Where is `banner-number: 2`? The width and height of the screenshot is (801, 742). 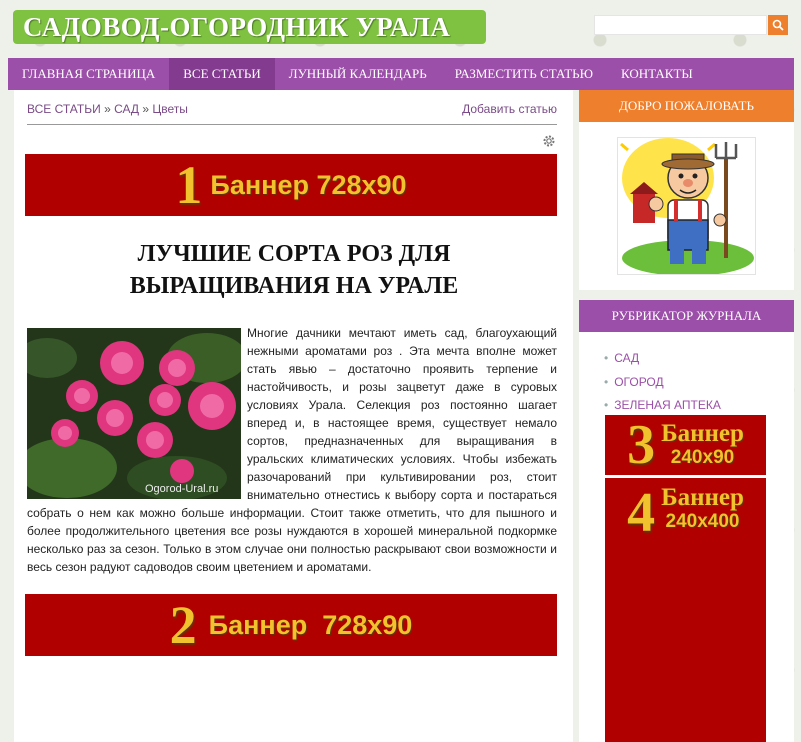 banner-number: 2 is located at coordinates (183, 625).